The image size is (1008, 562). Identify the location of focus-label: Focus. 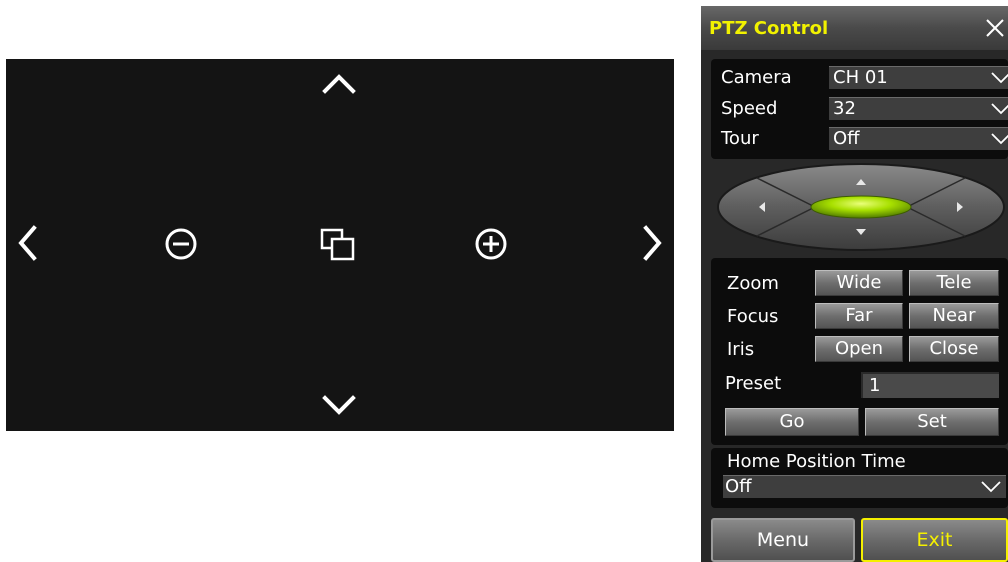
(753, 316).